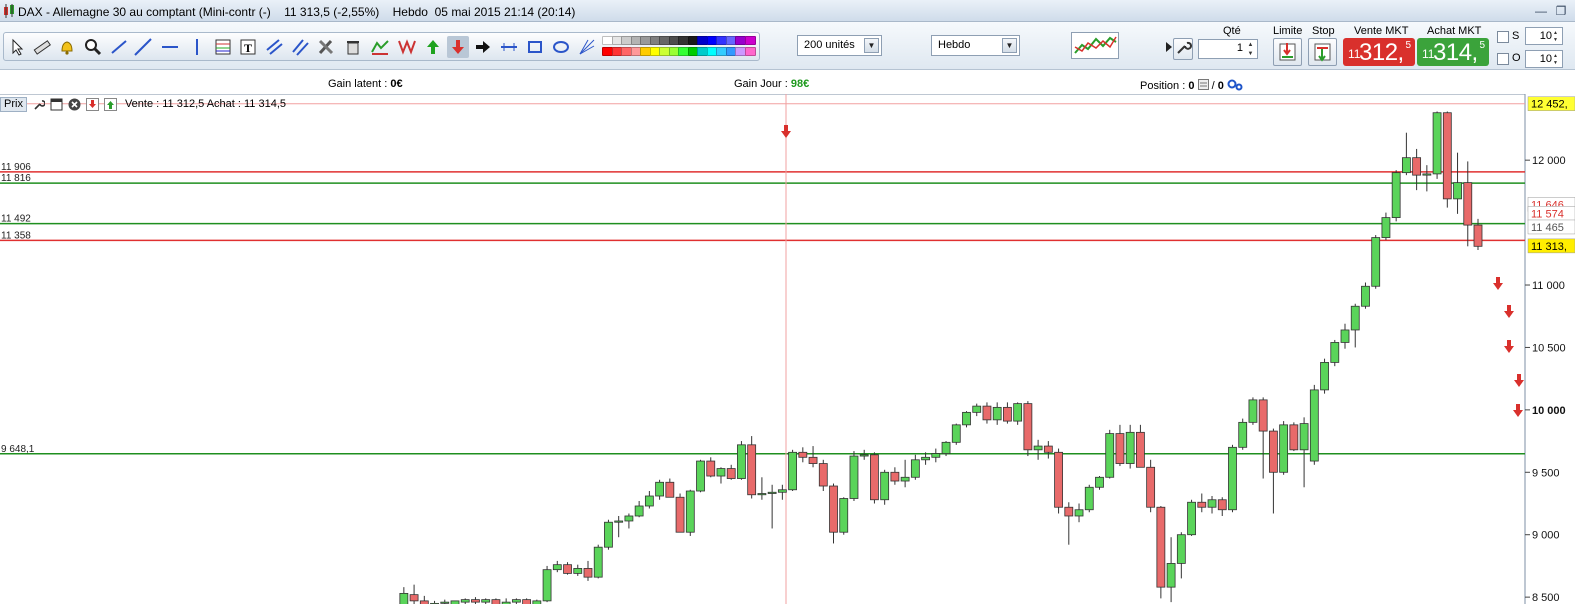  I want to click on trash-icon, so click(353, 47).